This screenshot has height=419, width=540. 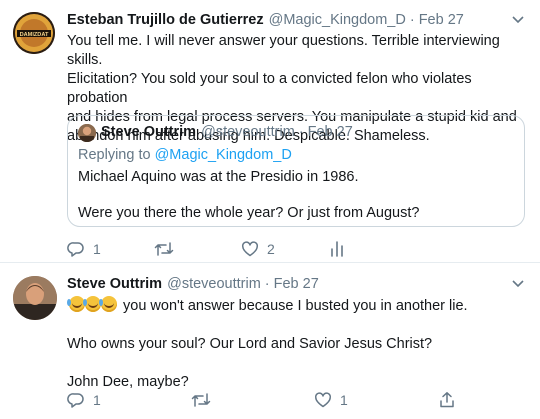 I want to click on quote-avatar-image, so click(x=87, y=133).